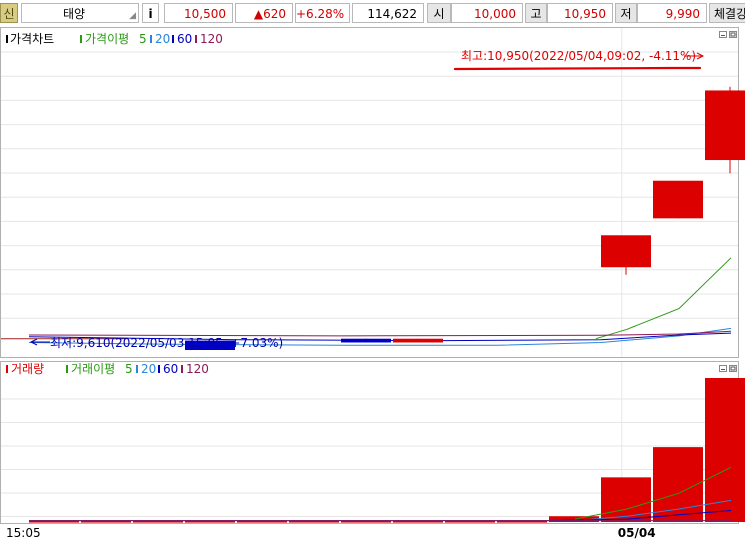 The image size is (745, 541). Describe the element at coordinates (132, 16) in the screenshot. I see `resize-grip-icon: ◢` at that location.